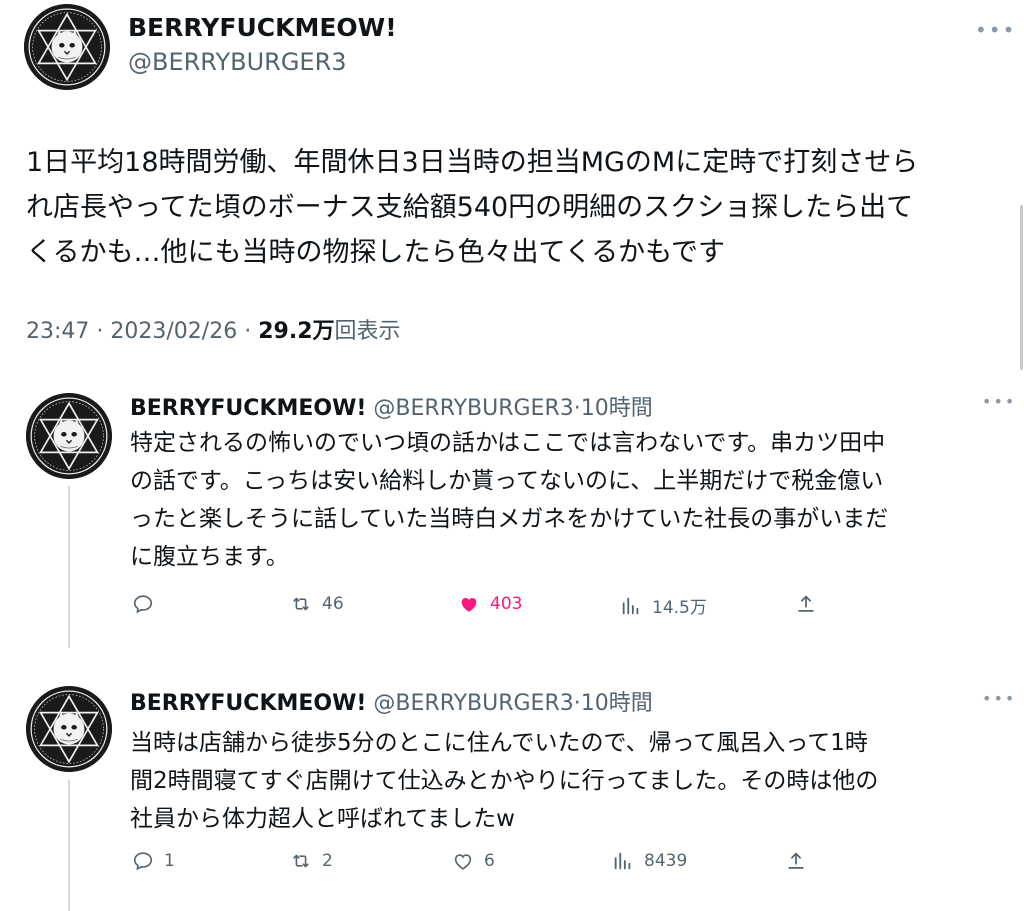  I want to click on main-tweet-text-line: れ店長やってた頃のボーナス支給額540円の明細のスクショ探したら出て, so click(470, 207).